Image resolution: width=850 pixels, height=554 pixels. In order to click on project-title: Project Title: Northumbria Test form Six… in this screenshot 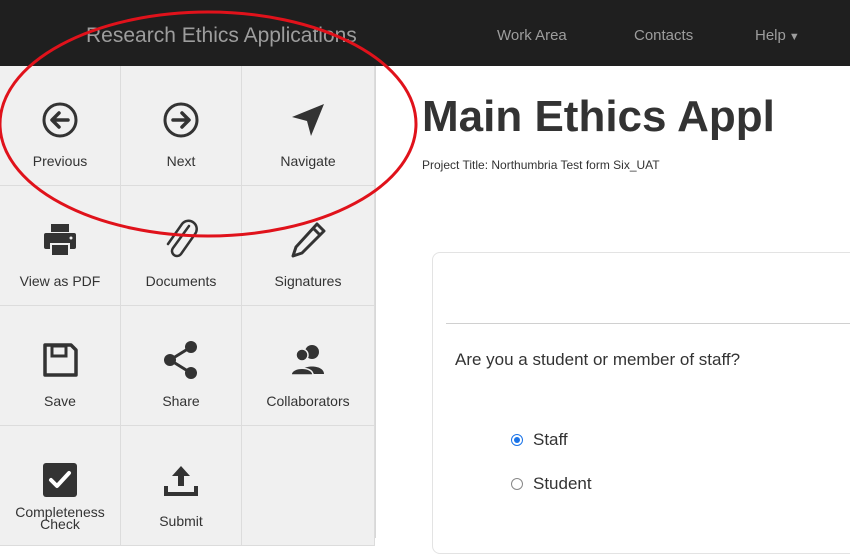, I will do `click(541, 165)`.